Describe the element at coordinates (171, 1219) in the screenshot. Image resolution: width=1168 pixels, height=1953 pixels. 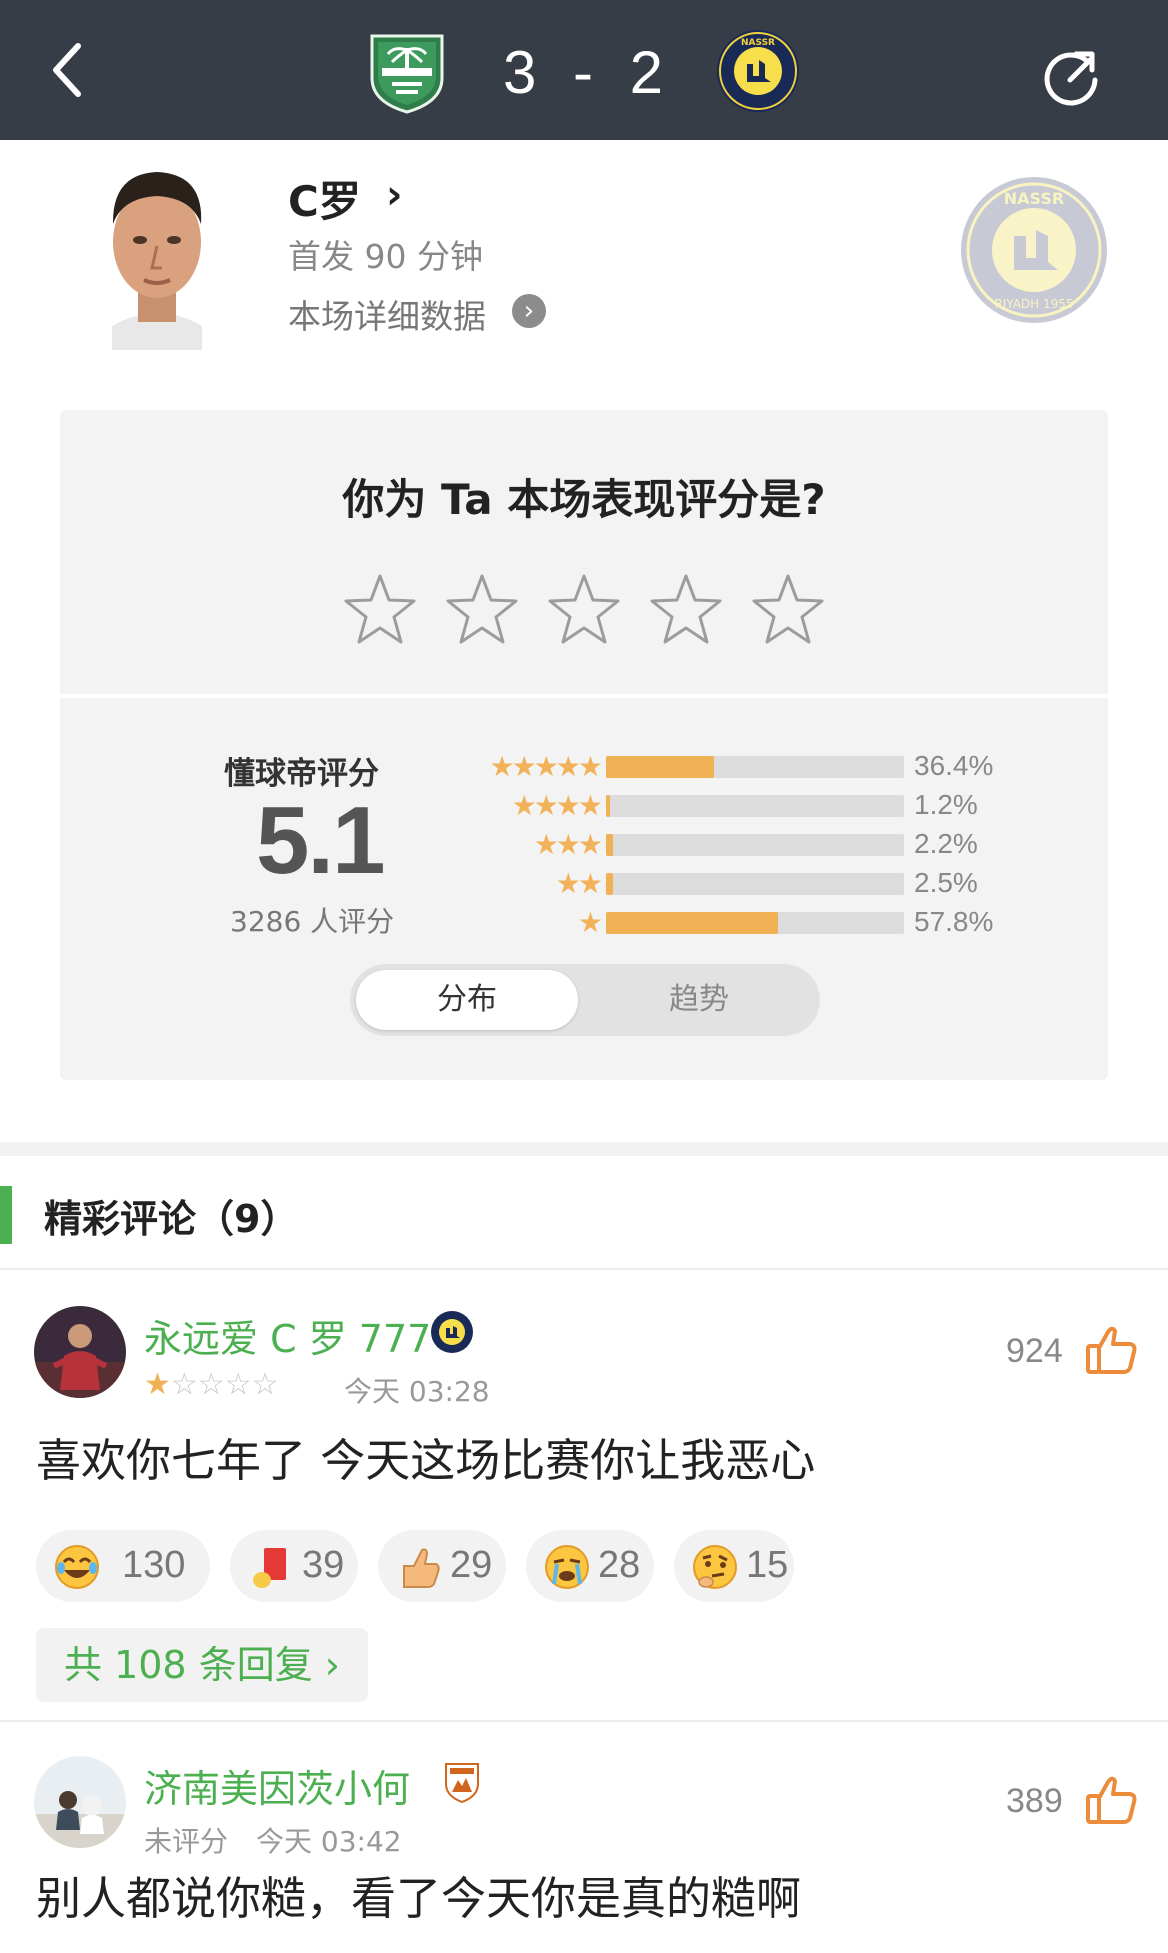
I see `comments-title: 精彩评论（9）` at that location.